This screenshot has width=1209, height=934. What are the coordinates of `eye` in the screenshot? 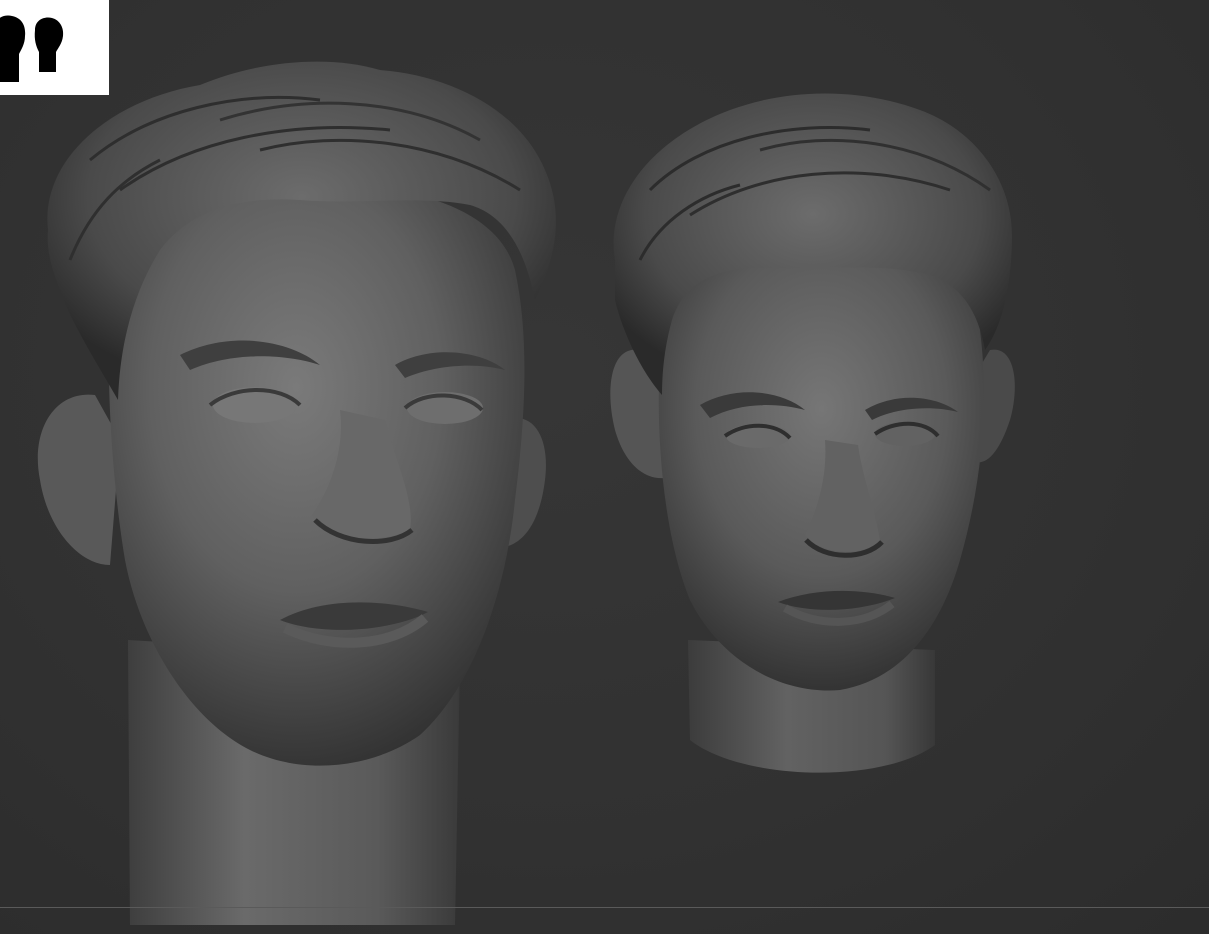 It's located at (255, 405).